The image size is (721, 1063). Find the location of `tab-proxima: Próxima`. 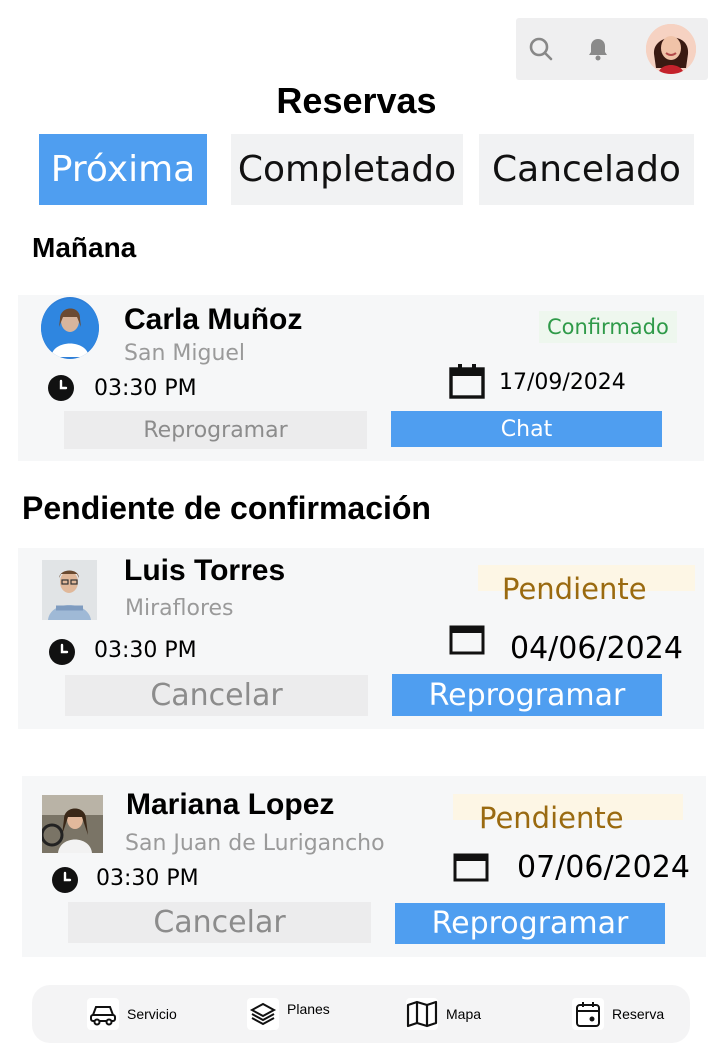

tab-proxima: Próxima is located at coordinates (123, 169).